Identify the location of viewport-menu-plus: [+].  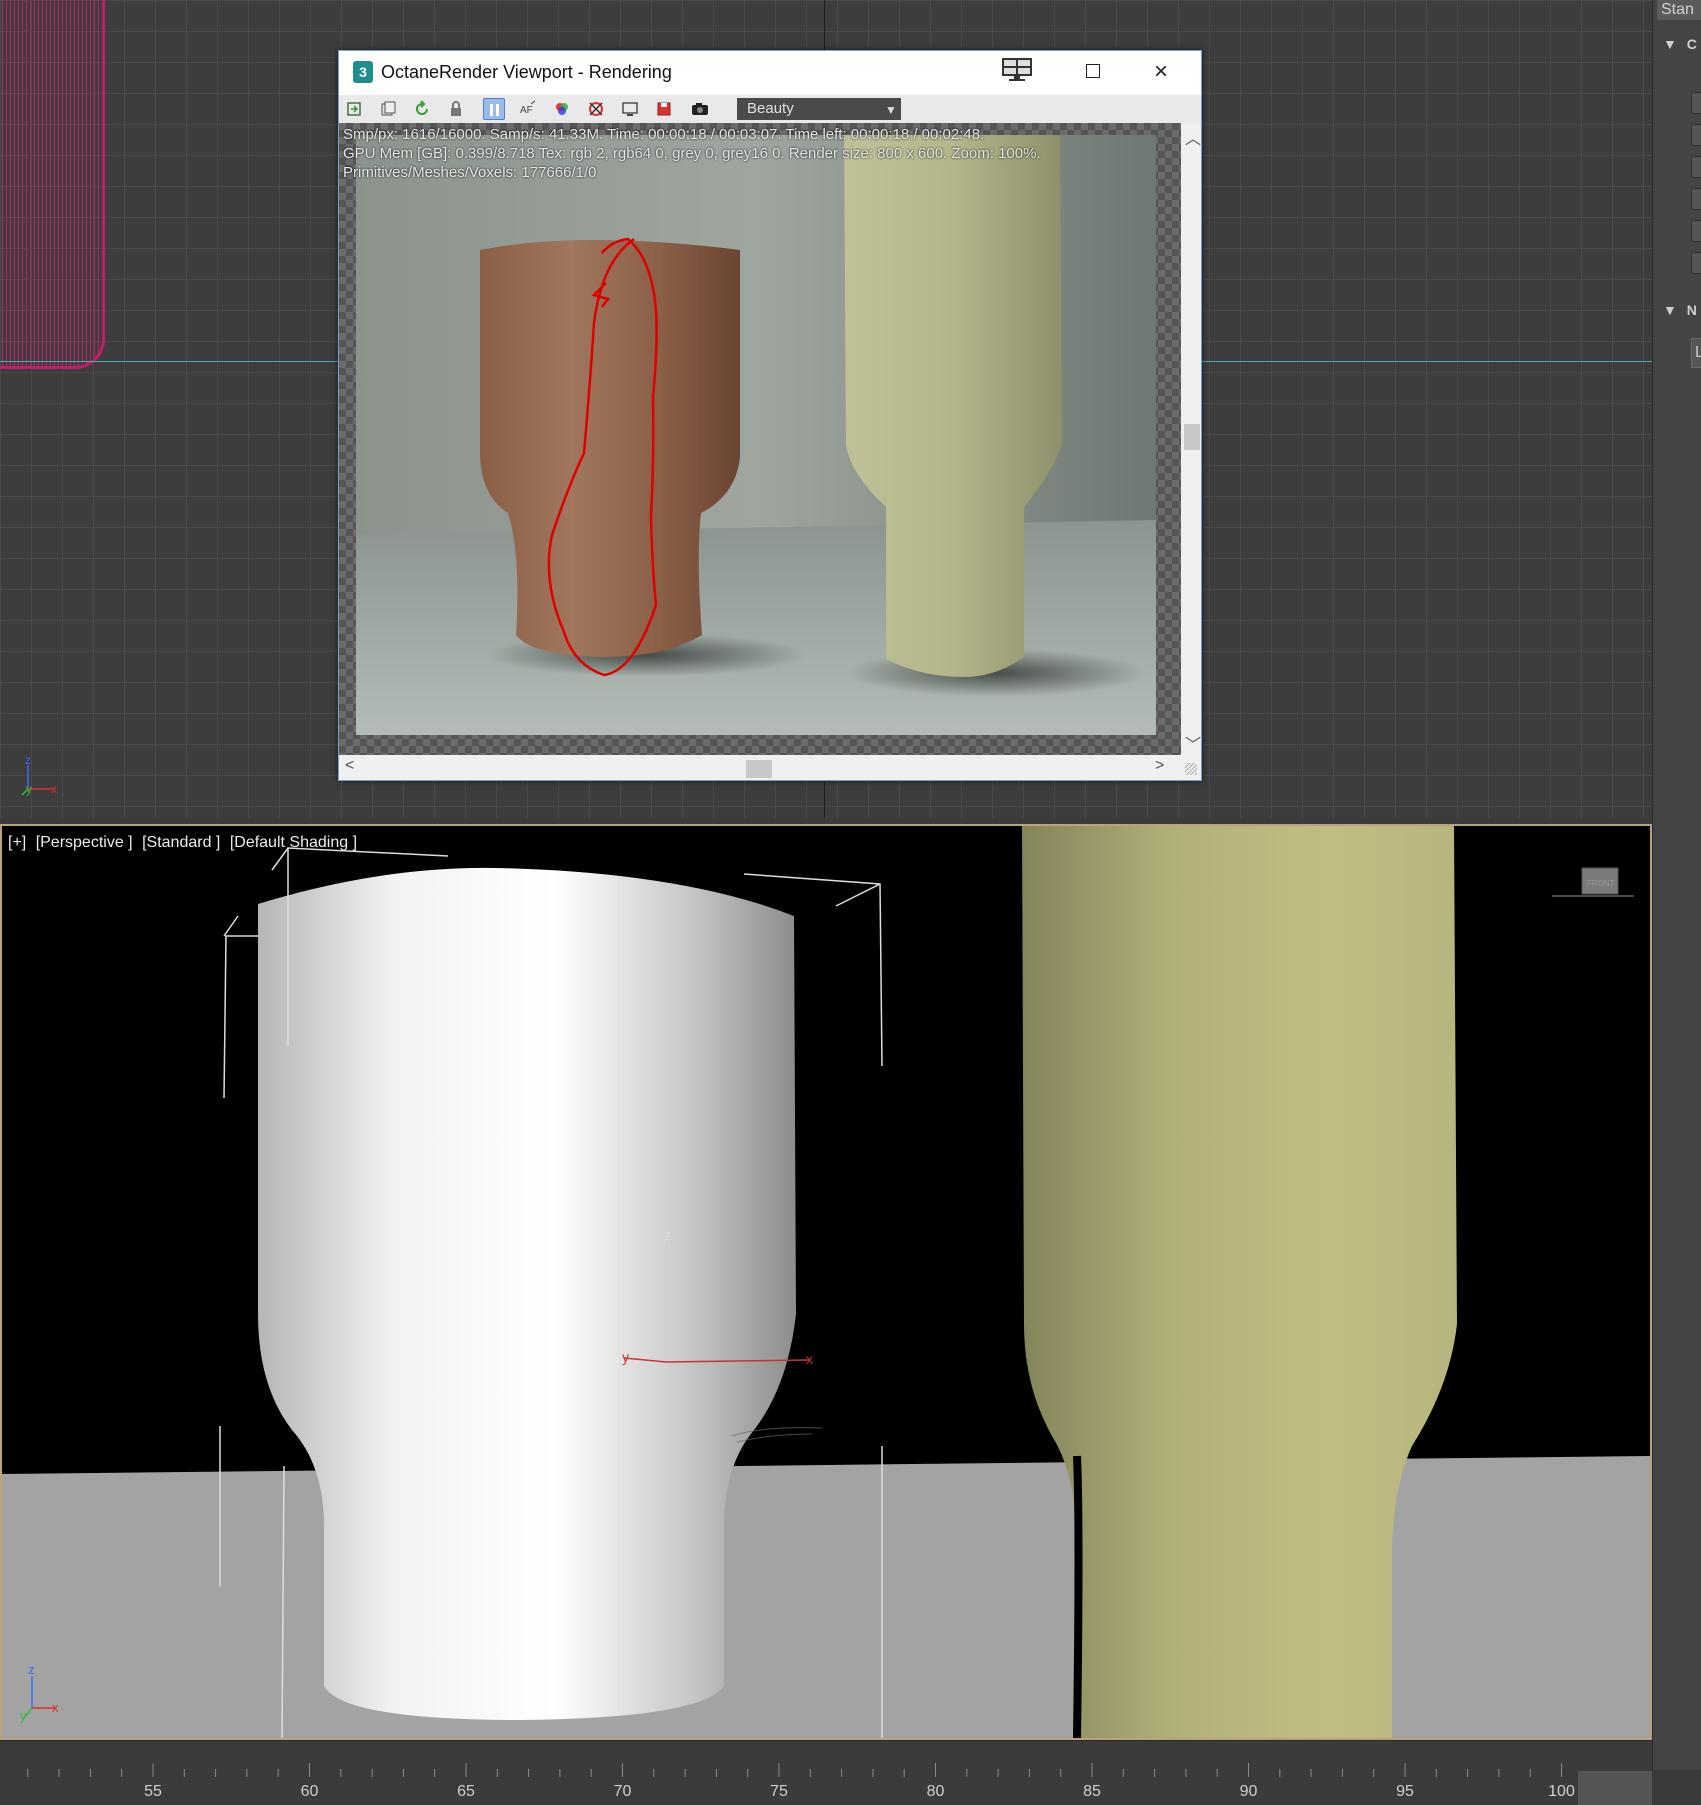
(17, 842).